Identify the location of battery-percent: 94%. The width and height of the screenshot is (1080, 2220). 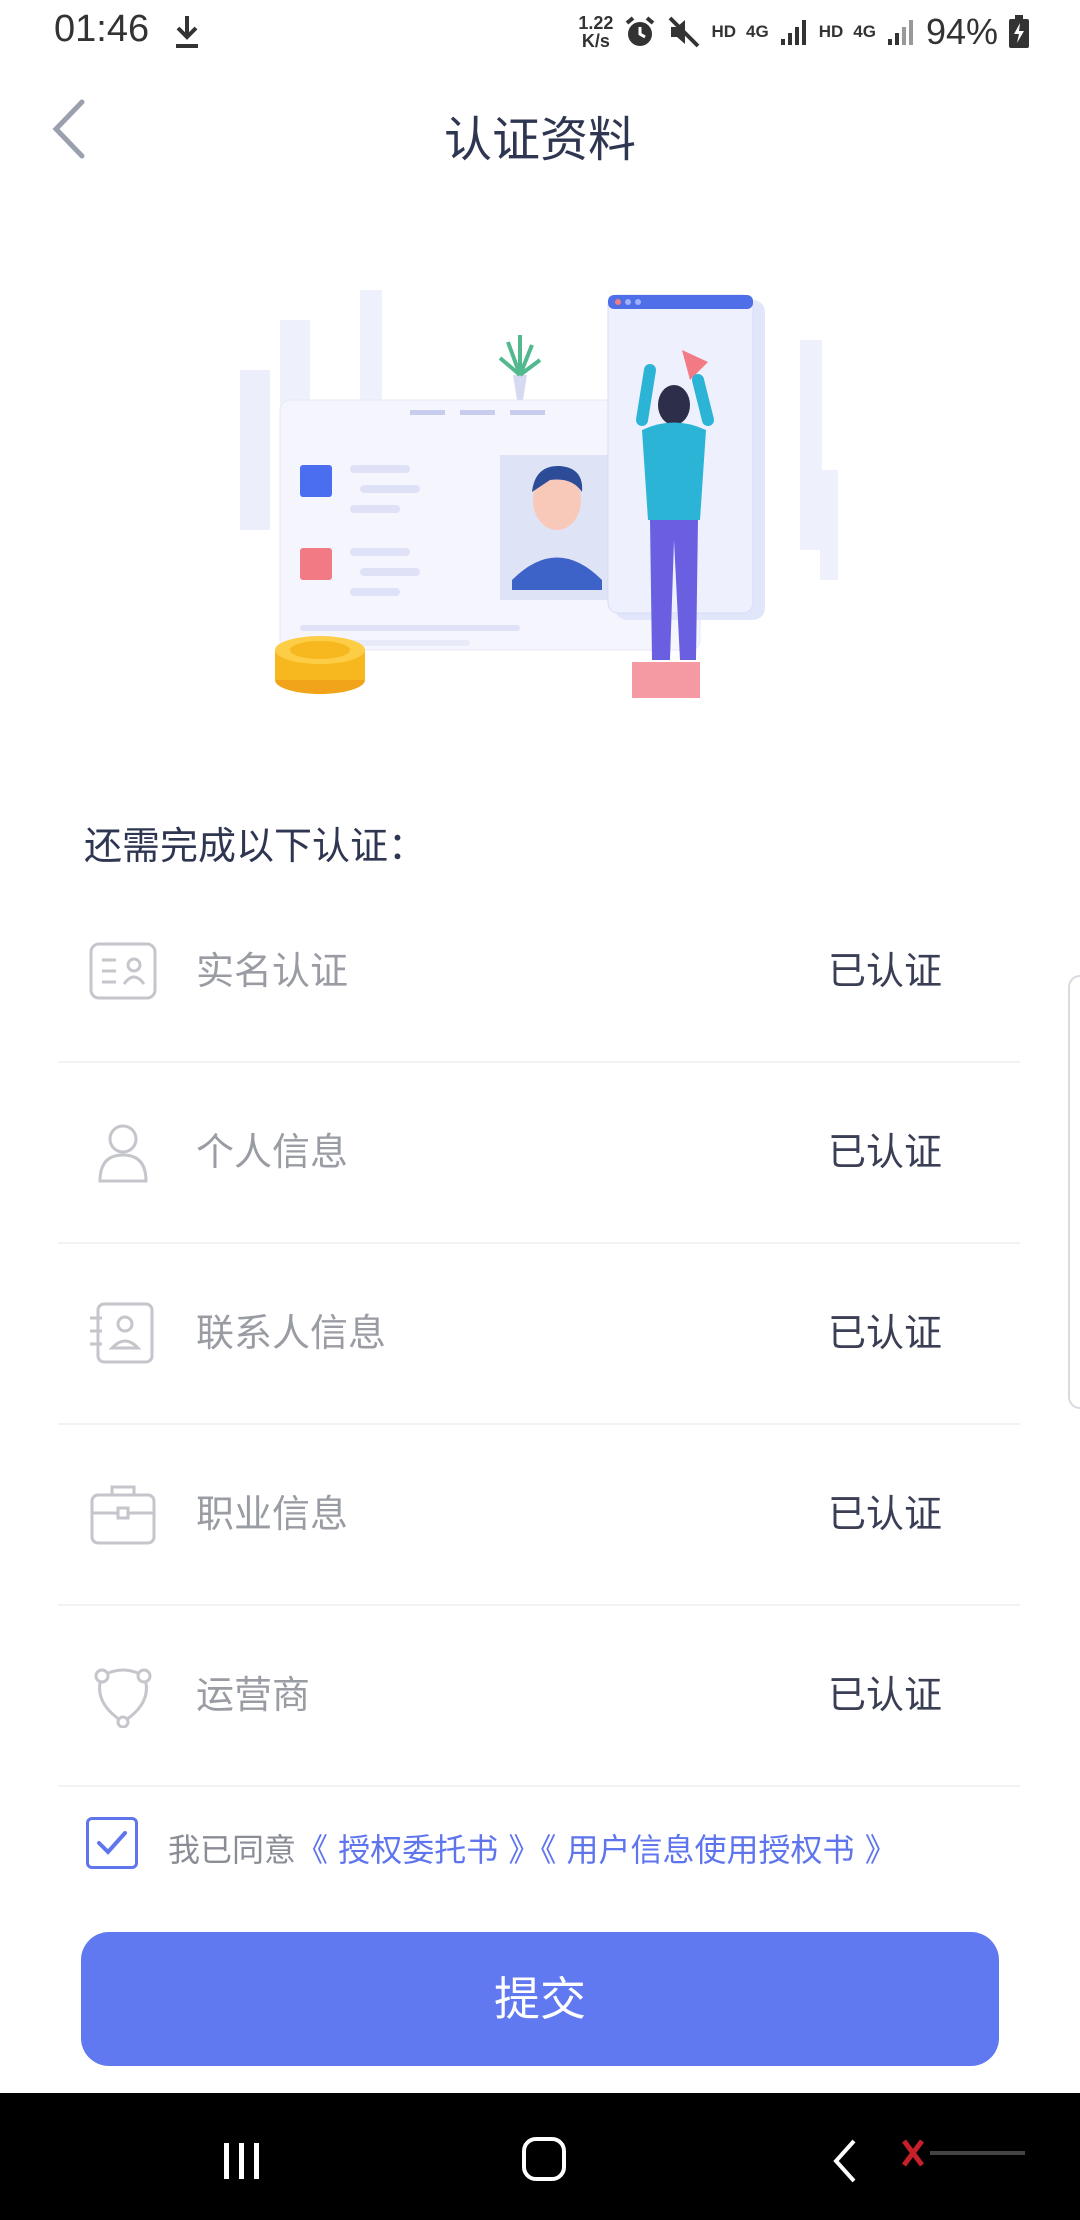
(961, 31).